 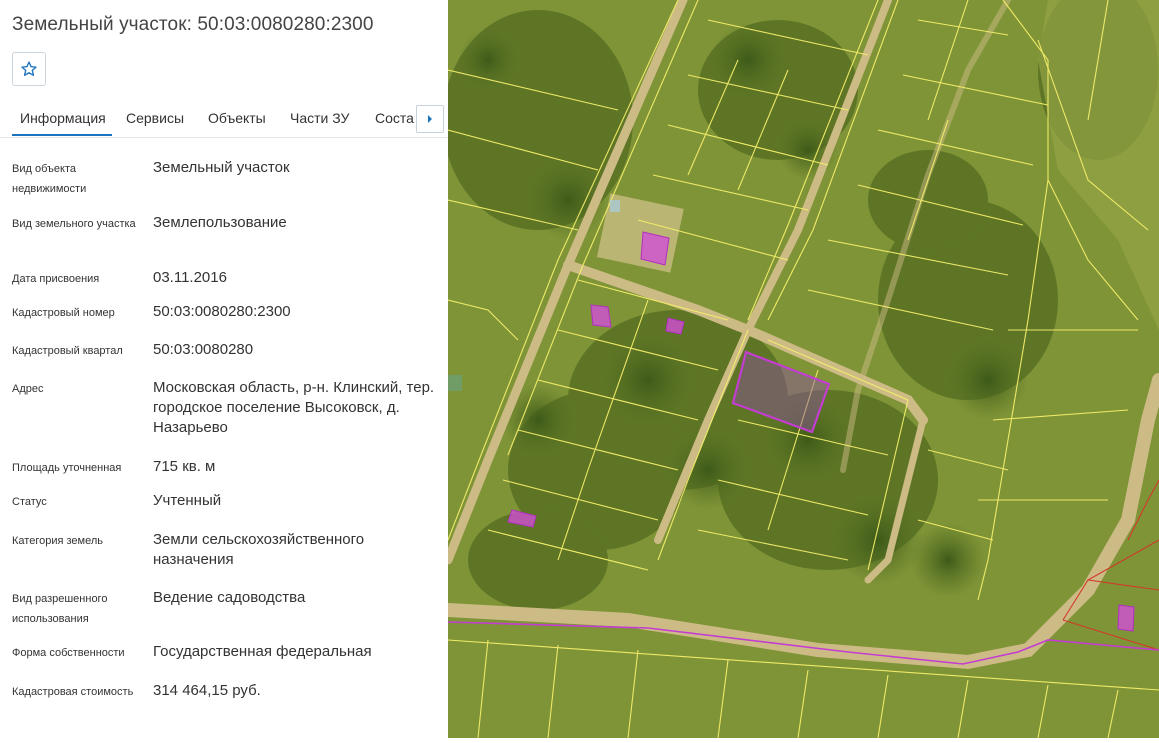 What do you see at coordinates (74, 224) in the screenshot?
I see `field-label: Вид земельного участка` at bounding box center [74, 224].